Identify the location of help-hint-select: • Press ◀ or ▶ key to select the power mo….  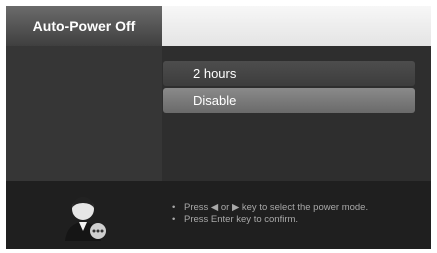
(270, 207).